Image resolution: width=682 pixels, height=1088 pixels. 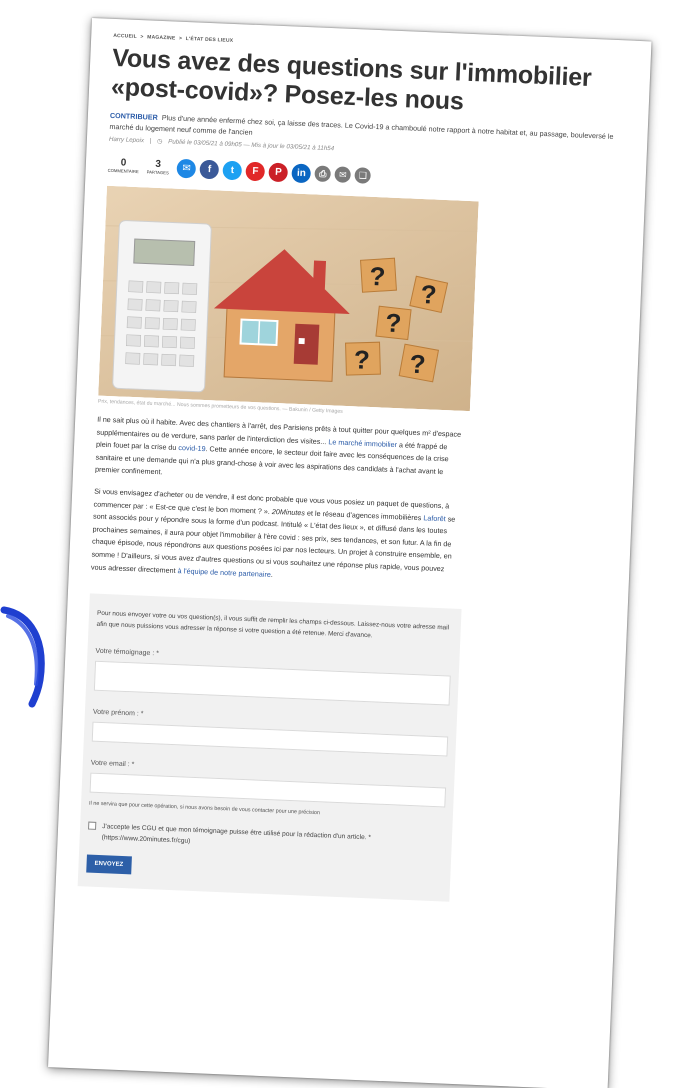 What do you see at coordinates (209, 169) in the screenshot?
I see `facebook-icon: f` at bounding box center [209, 169].